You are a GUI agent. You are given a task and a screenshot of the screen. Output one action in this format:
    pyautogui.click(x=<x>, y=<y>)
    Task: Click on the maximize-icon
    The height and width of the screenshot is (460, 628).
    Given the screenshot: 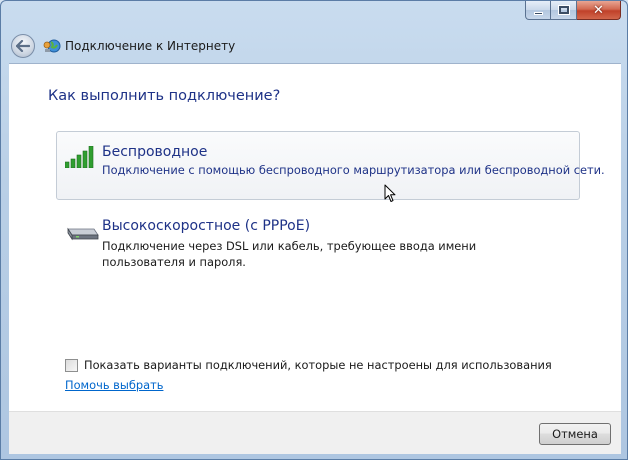 What is the action you would take?
    pyautogui.click(x=563, y=10)
    